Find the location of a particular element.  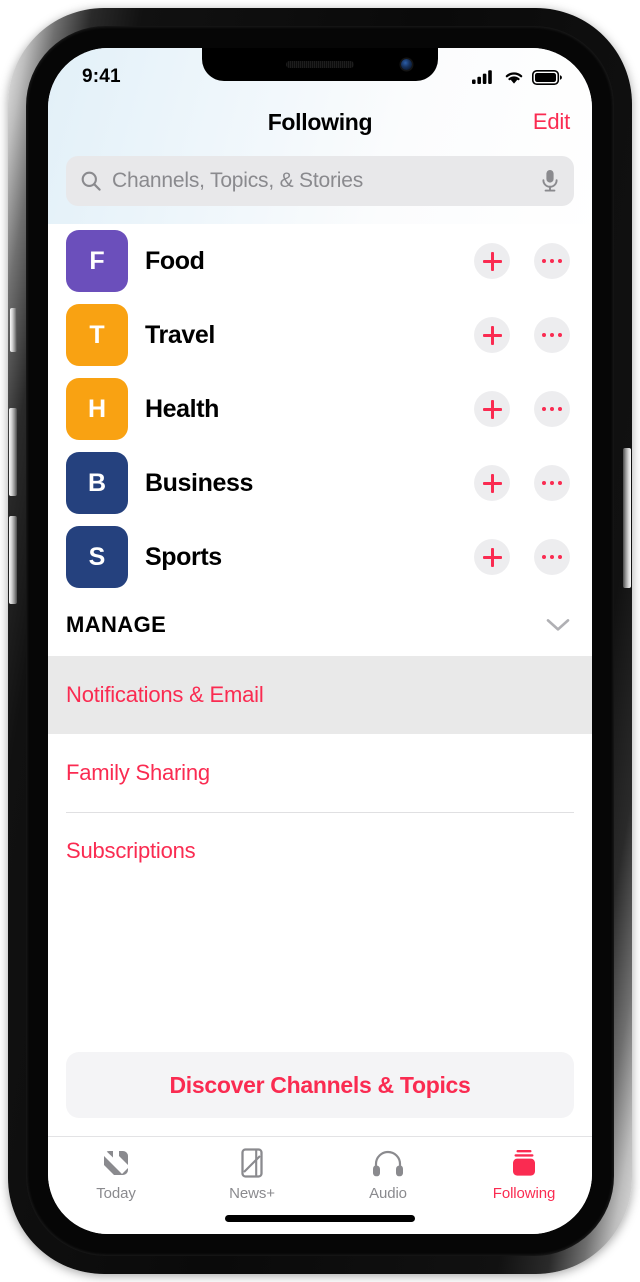

edit-button: Edit is located at coordinates (551, 122).